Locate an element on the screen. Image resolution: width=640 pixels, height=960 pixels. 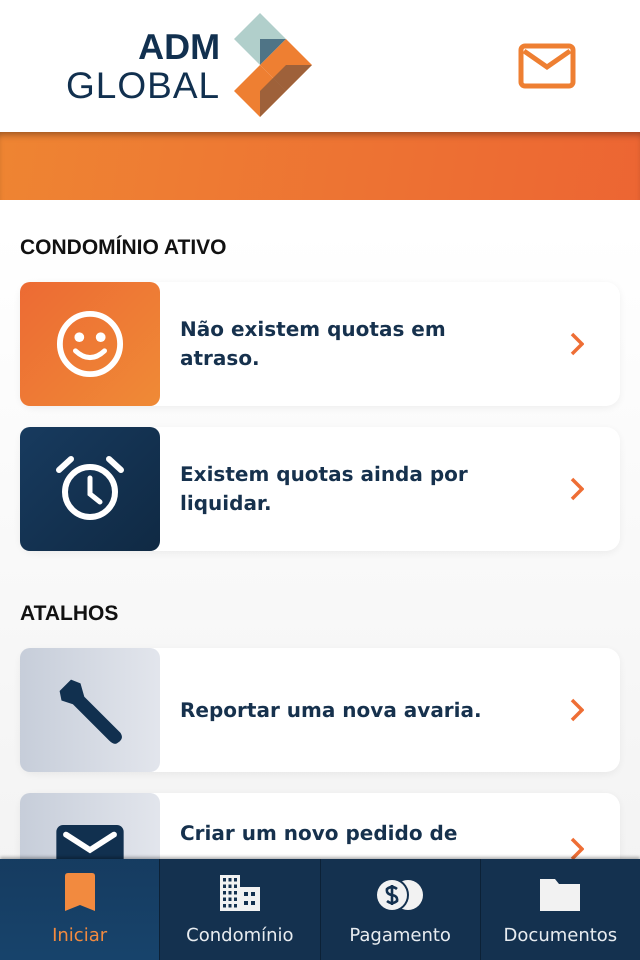
nav-tab: Documentos is located at coordinates (560, 909).